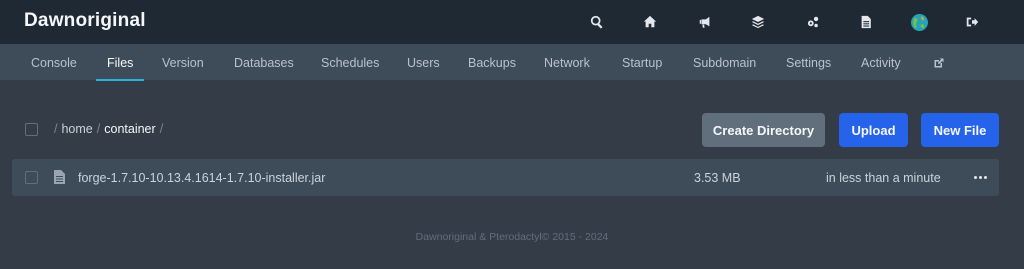 The width and height of the screenshot is (1024, 269). Describe the element at coordinates (512, 237) in the screenshot. I see `footer-copyright: Dawnoriginal & Pterodactyl© 2015 - 2024` at that location.